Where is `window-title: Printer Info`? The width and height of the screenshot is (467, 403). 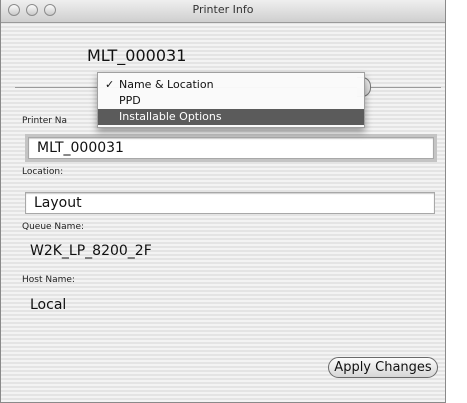 window-title: Printer Info is located at coordinates (223, 9).